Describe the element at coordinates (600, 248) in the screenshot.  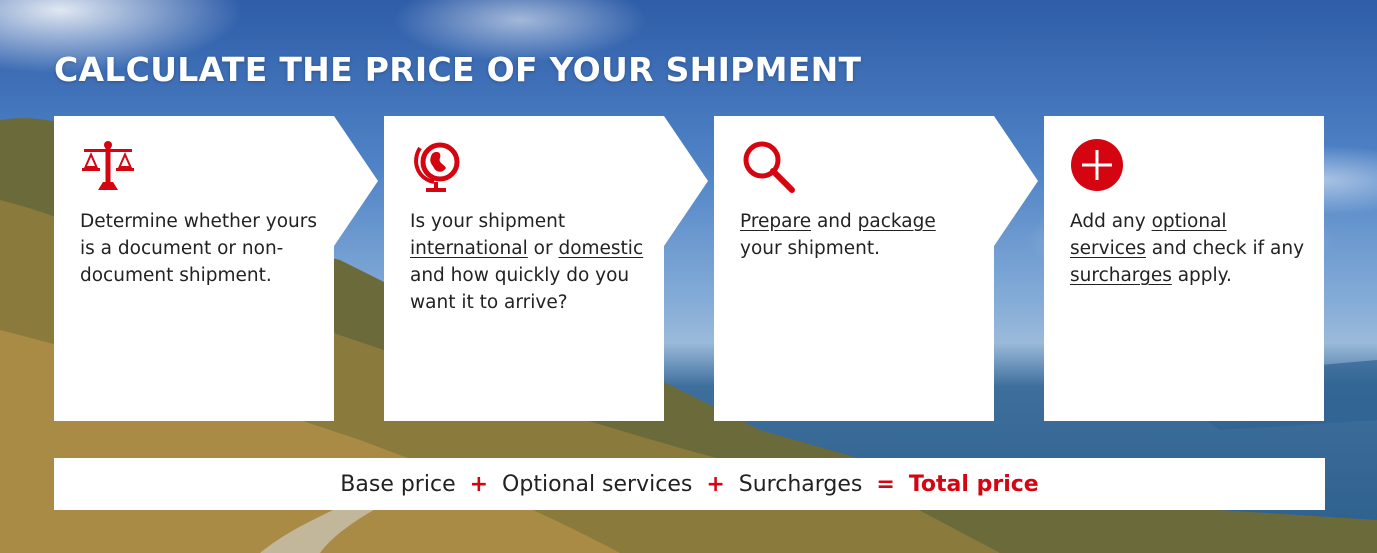
I see `domestic-link: domestic` at that location.